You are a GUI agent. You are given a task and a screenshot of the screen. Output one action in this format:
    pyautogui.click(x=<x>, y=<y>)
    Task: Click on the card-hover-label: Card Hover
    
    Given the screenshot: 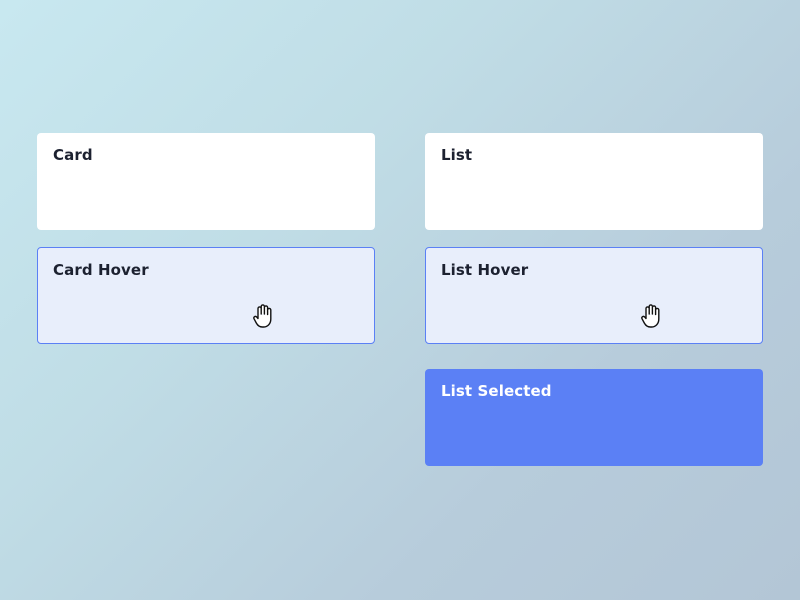 What is the action you would take?
    pyautogui.click(x=101, y=270)
    